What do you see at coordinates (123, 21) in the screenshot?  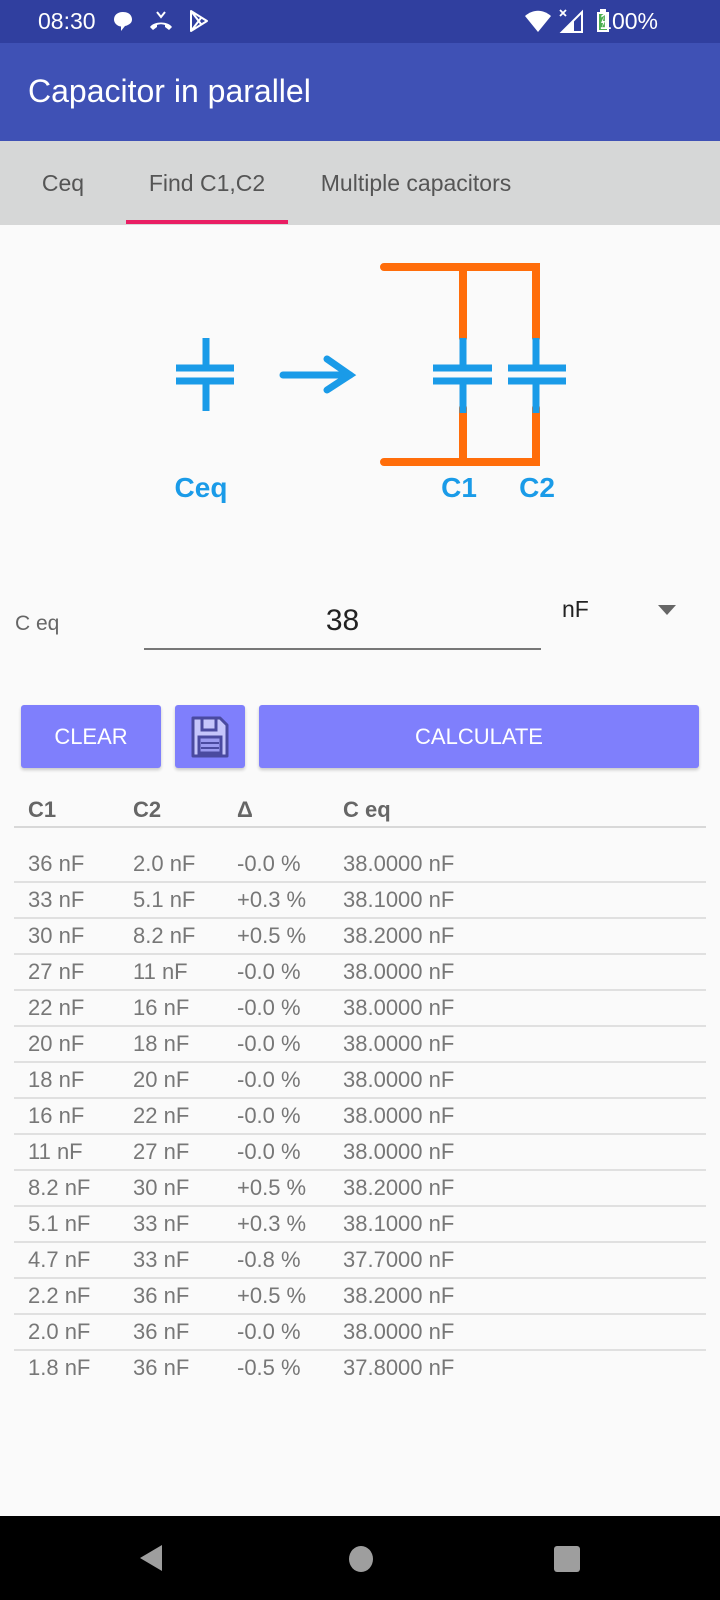 I see `chat-bubble-icon` at bounding box center [123, 21].